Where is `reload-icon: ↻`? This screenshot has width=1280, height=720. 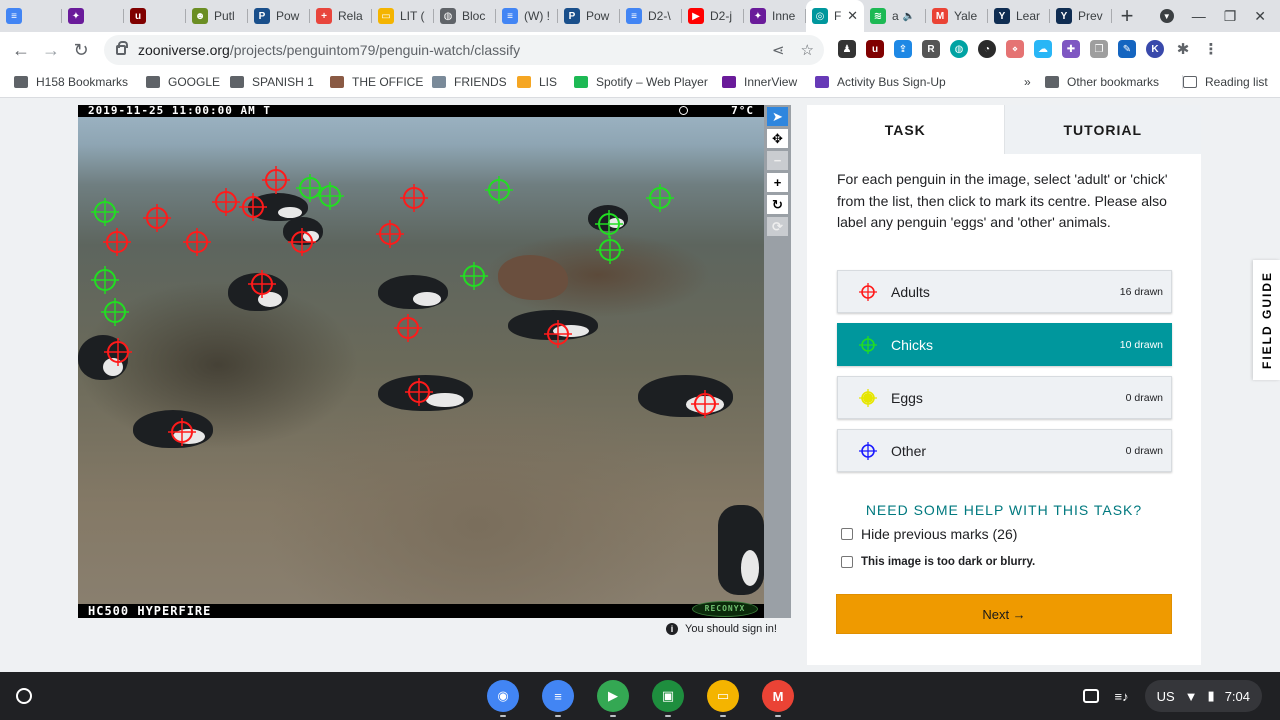 reload-icon: ↻ is located at coordinates (81, 50).